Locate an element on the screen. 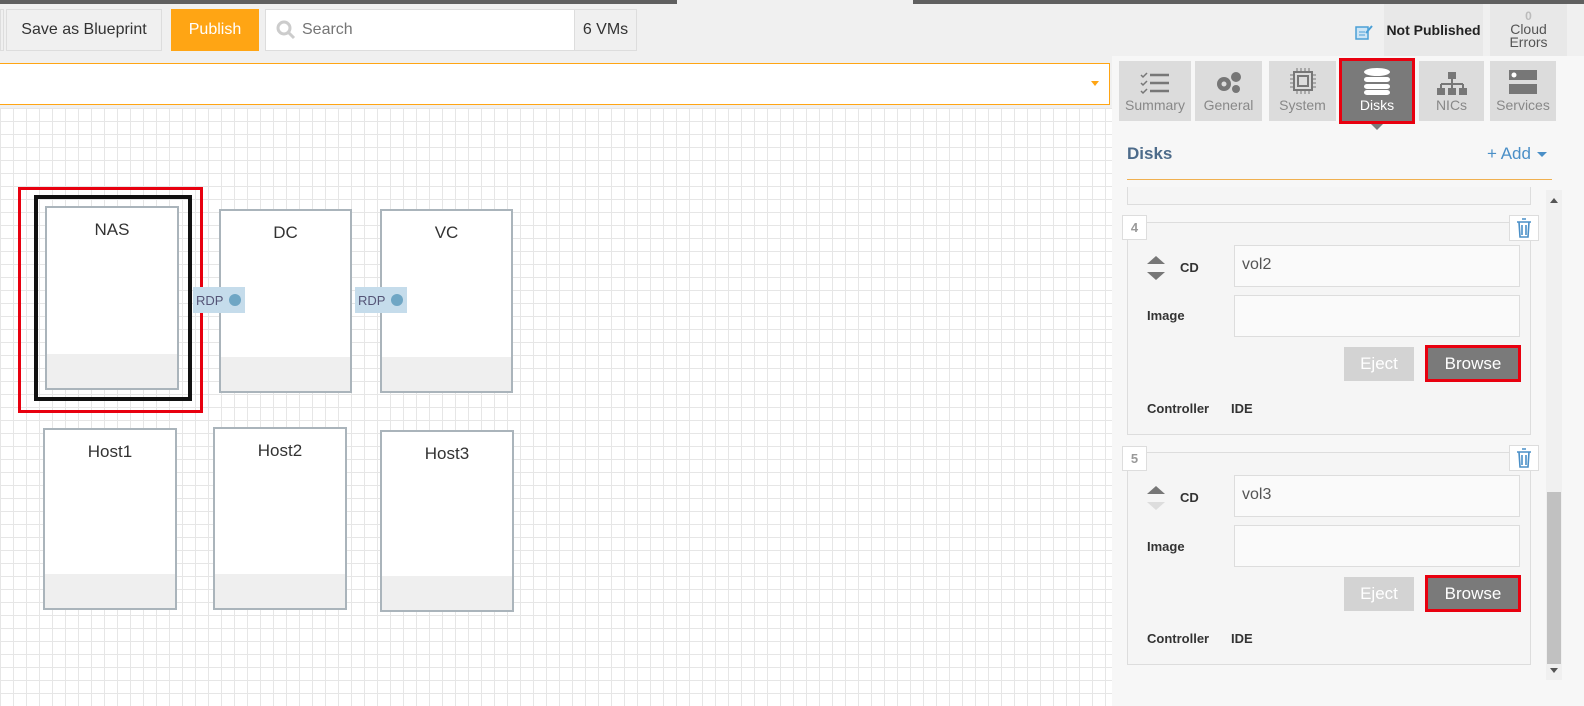  vm-name: Host3 is located at coordinates (447, 453).